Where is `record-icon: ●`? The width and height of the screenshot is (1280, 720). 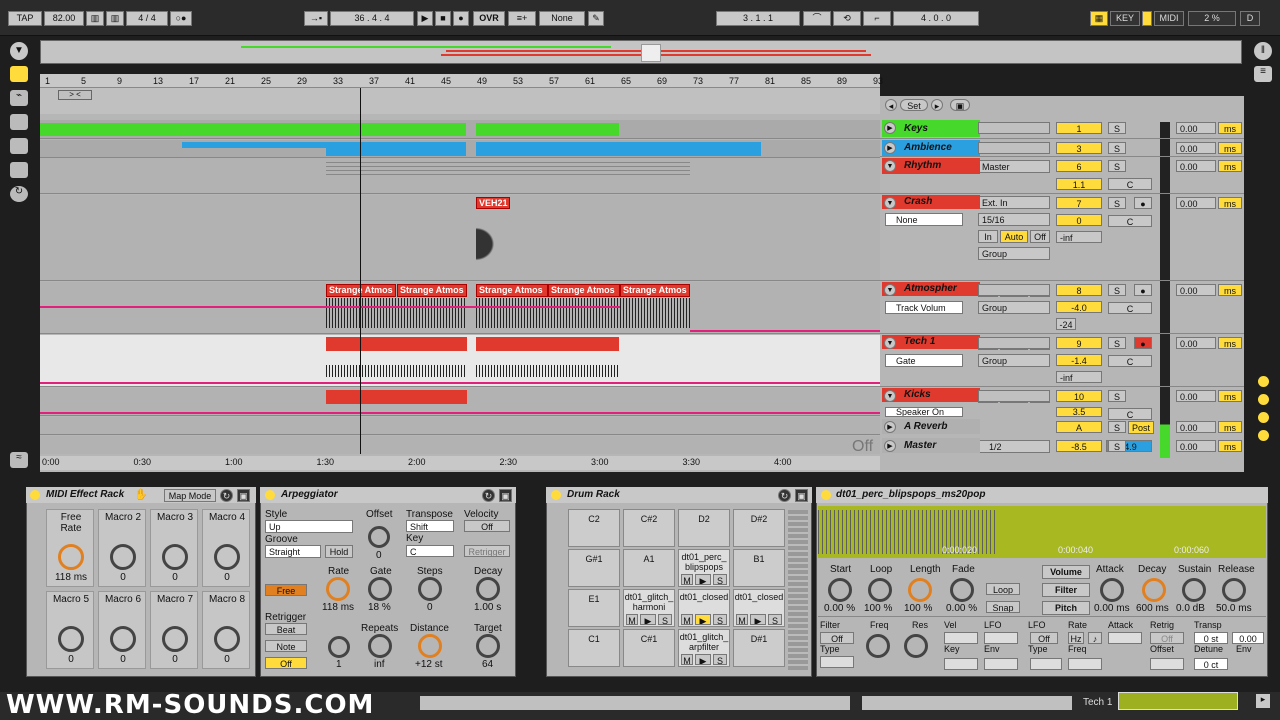
record-icon: ● is located at coordinates (461, 18).